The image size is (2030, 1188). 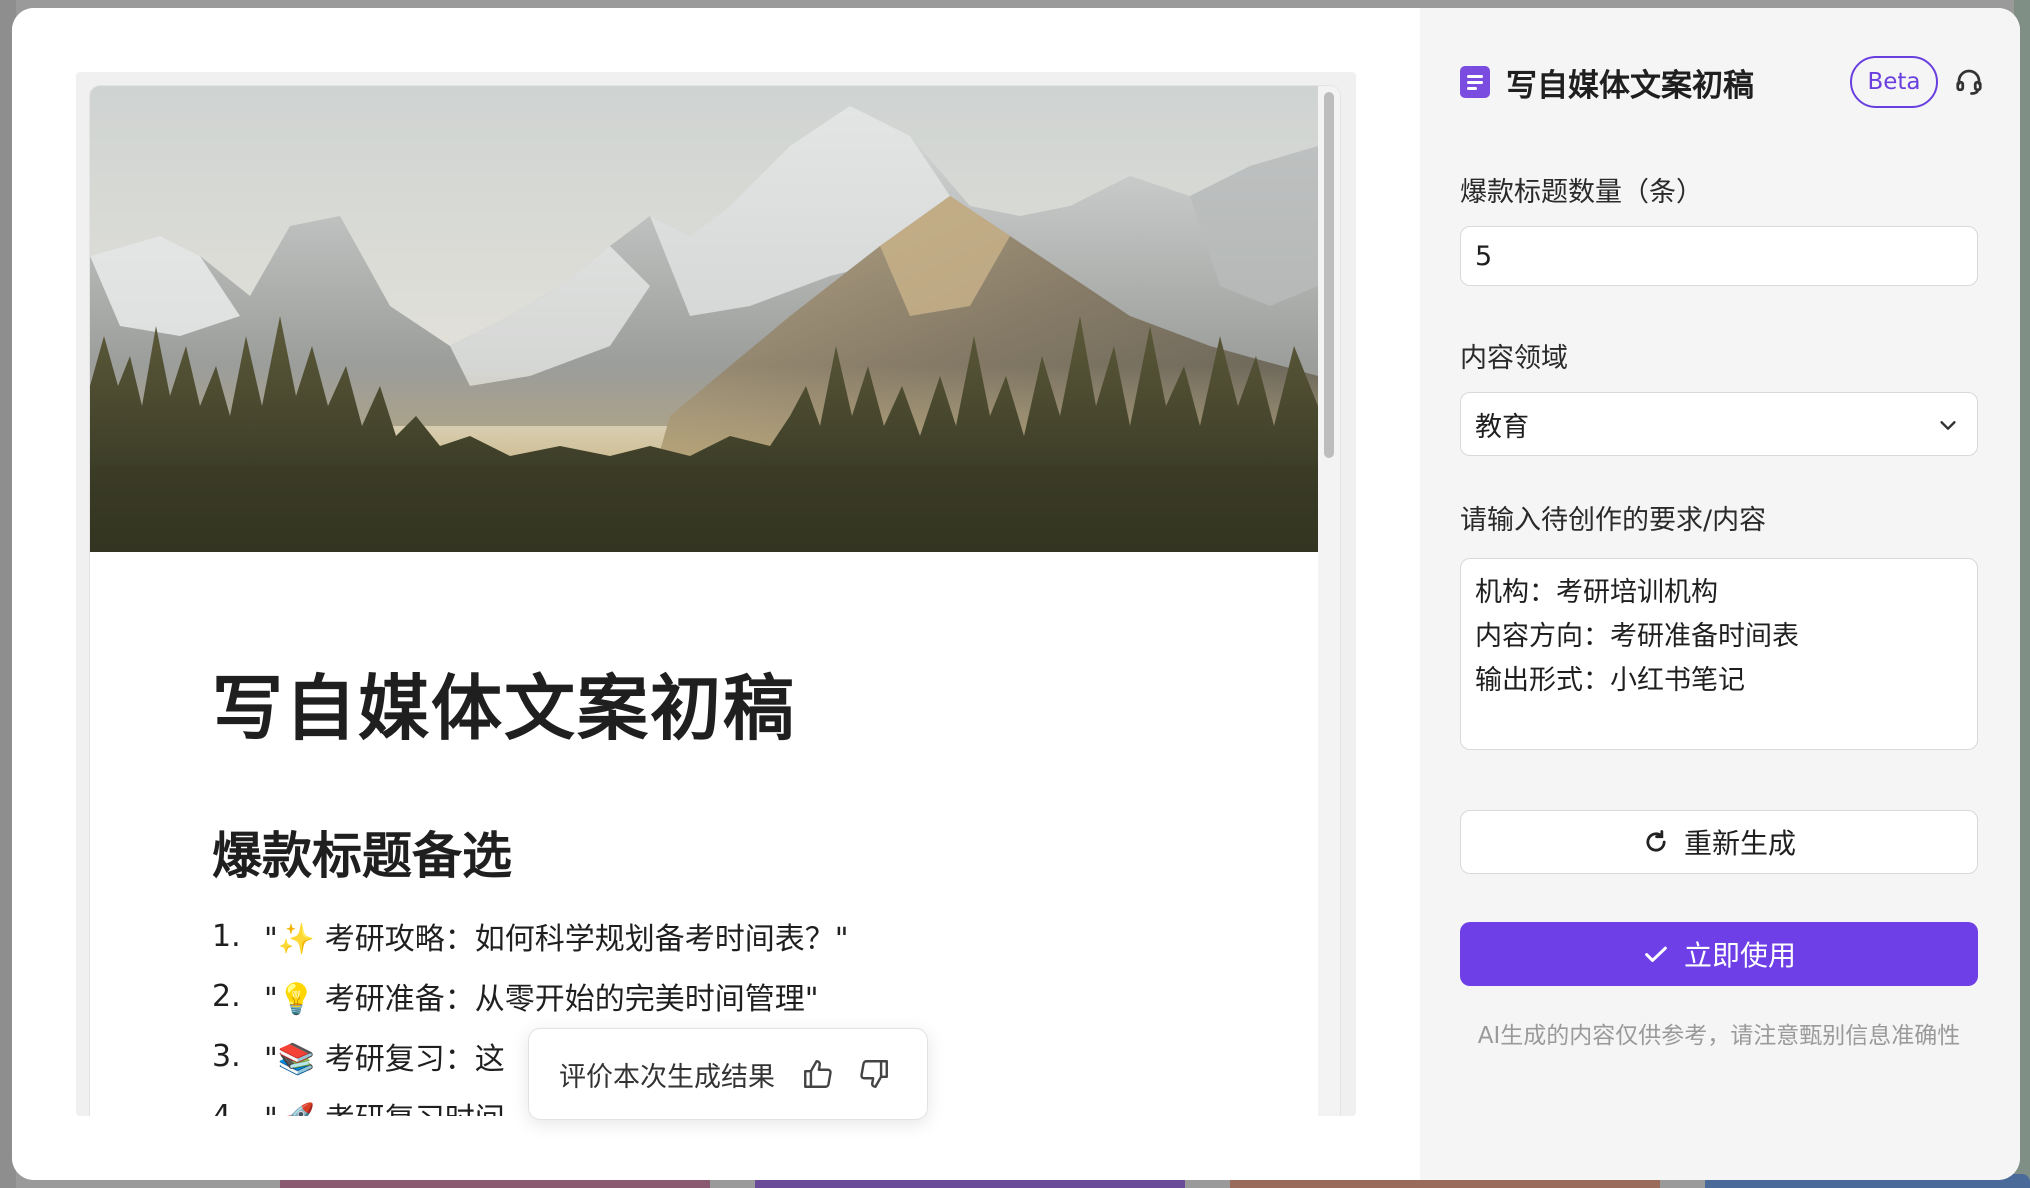 I want to click on panel-header: 写自媒体文案初稿 Beta, so click(x=1725, y=82).